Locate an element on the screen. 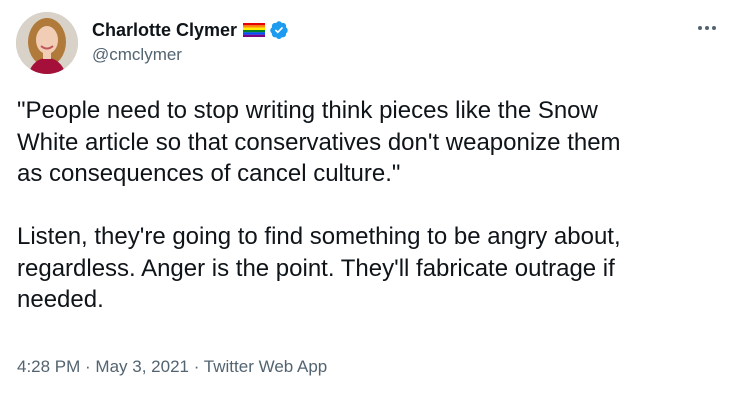  avatar is located at coordinates (47, 43).